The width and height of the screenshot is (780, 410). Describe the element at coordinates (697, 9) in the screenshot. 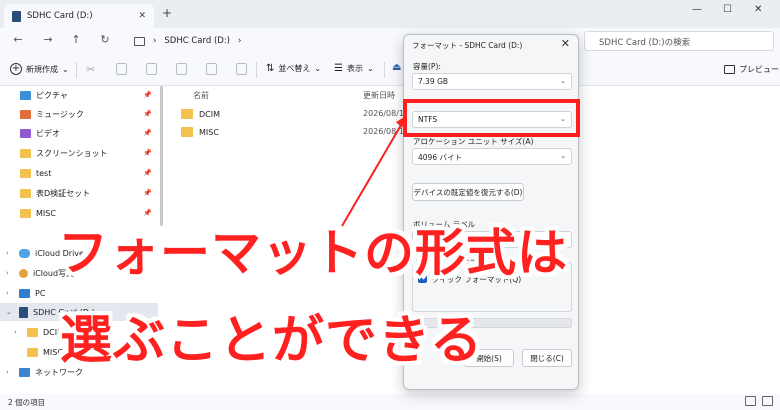

I see `minimize-icon: —` at that location.